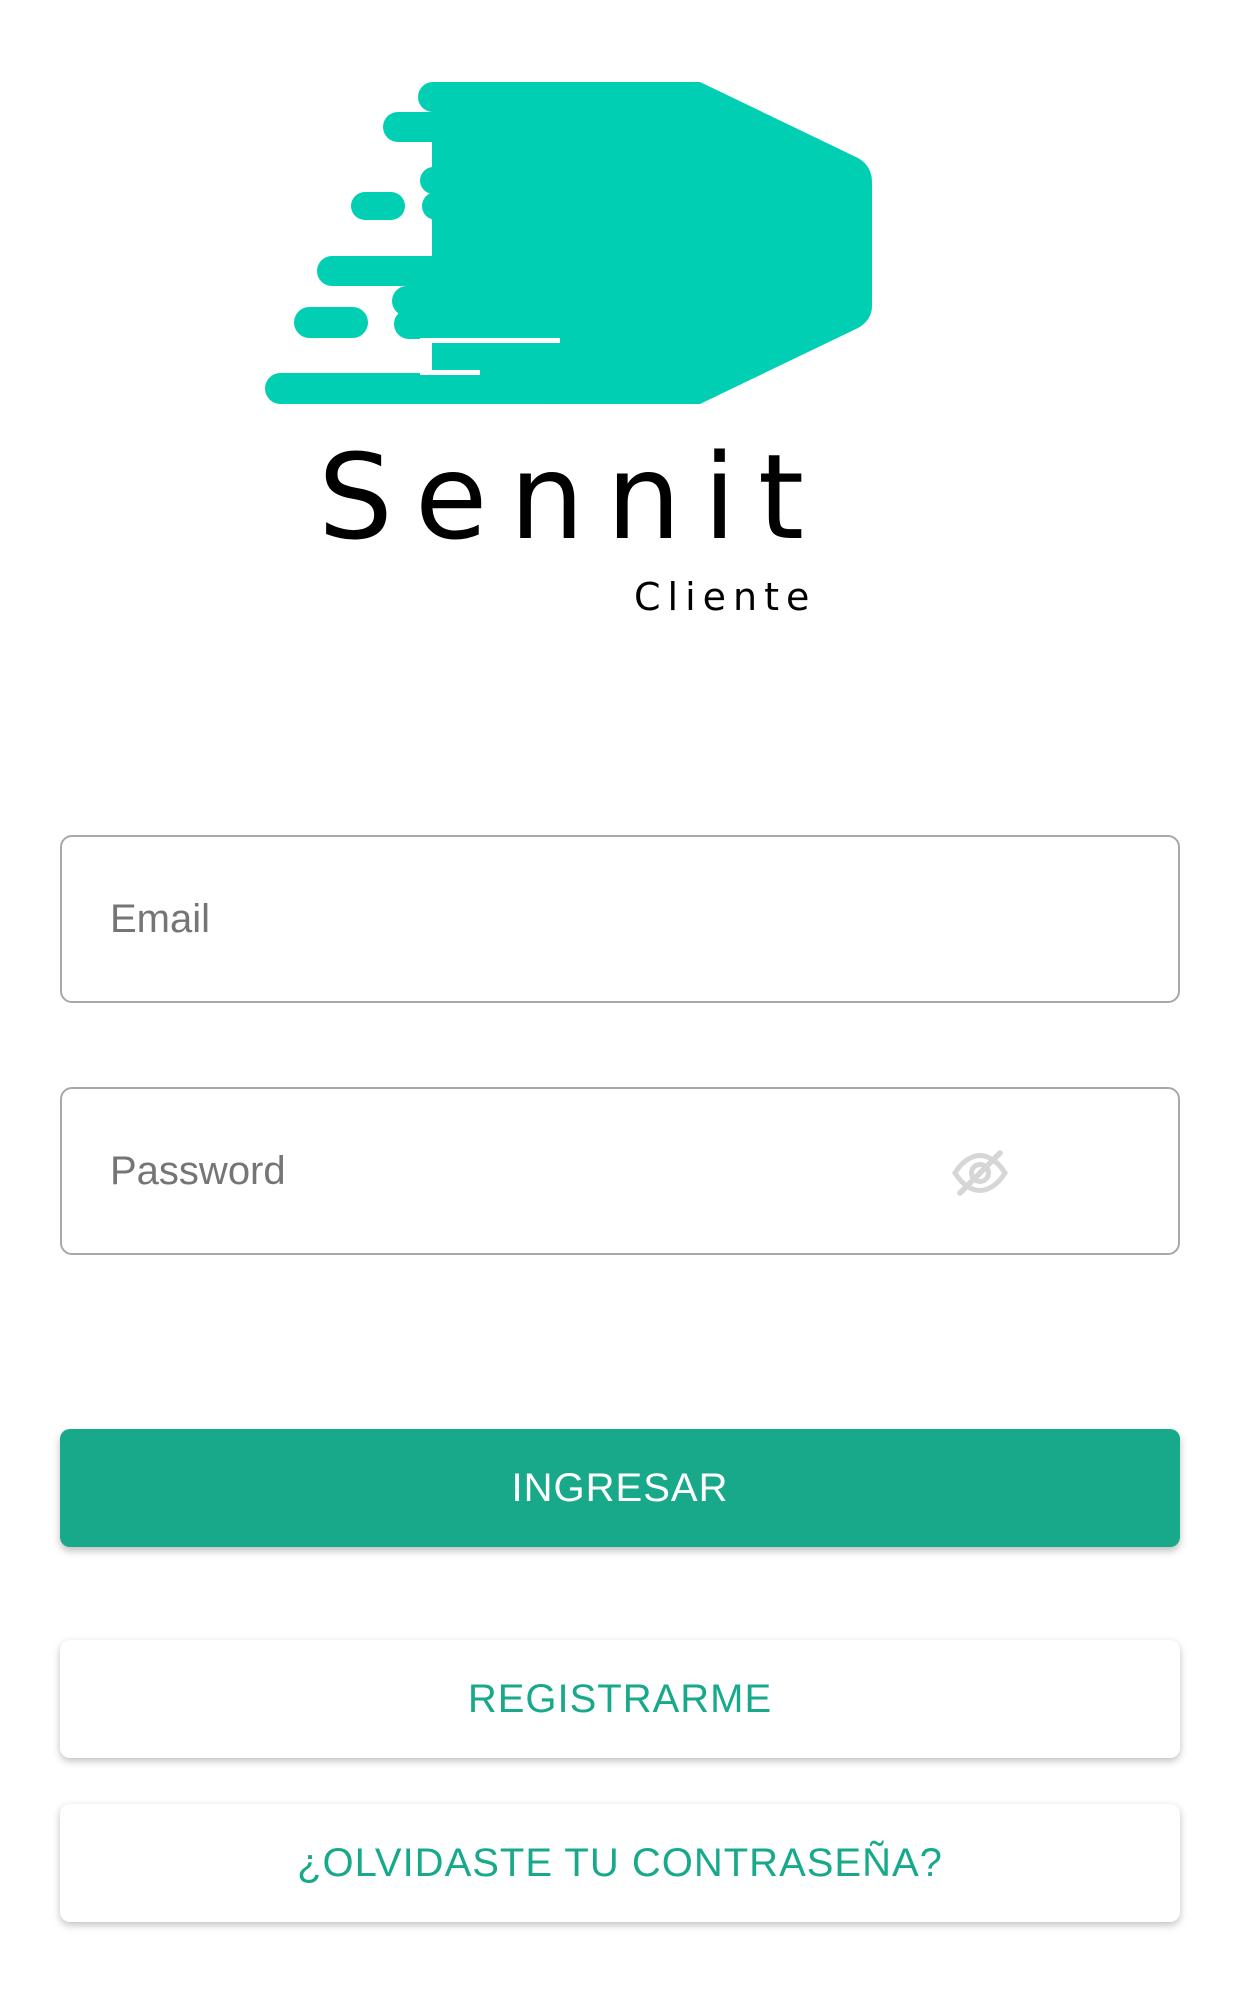 The image size is (1242, 2010). I want to click on eye-off-icon, so click(980, 1173).